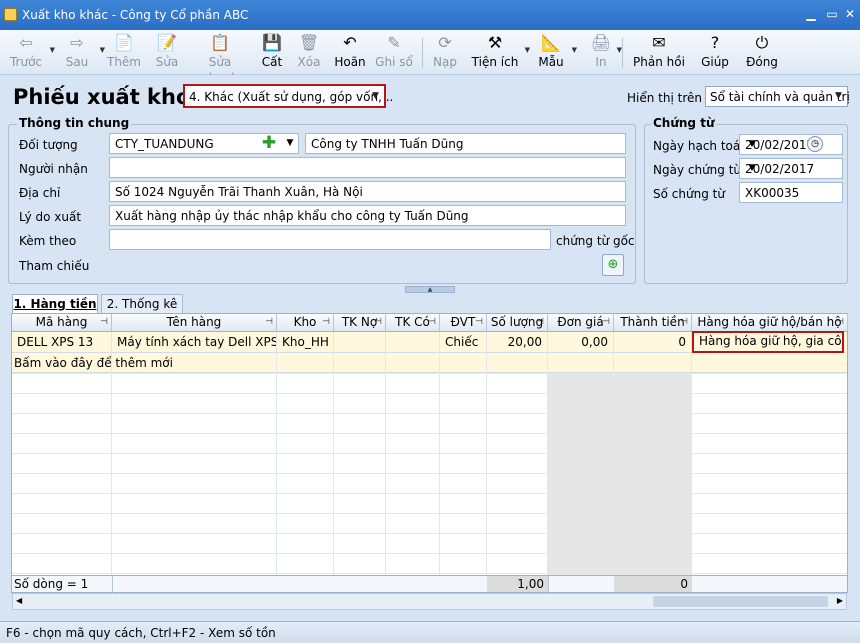 The height and width of the screenshot is (643, 860). Describe the element at coordinates (762, 42) in the screenshot. I see `close-icon: ⏻` at that location.